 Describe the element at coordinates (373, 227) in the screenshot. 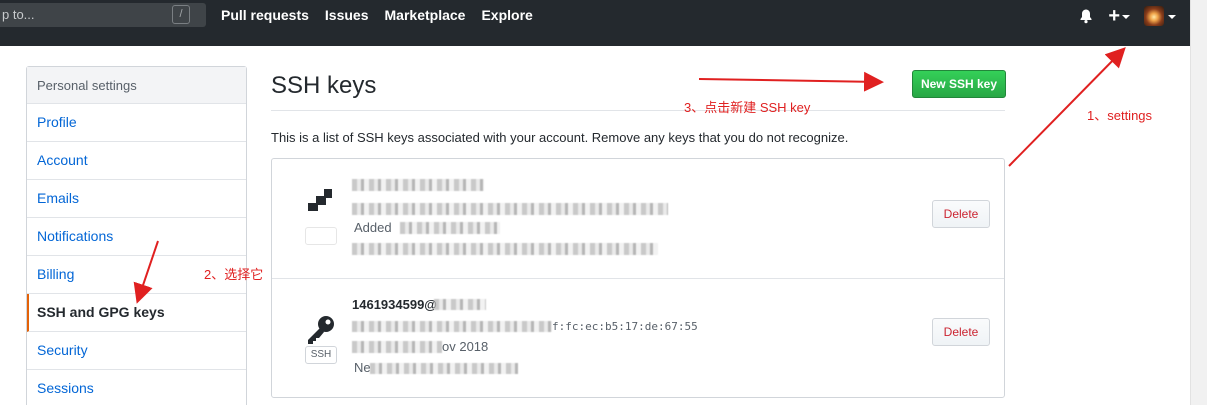

I see `key-added-label: Added` at that location.